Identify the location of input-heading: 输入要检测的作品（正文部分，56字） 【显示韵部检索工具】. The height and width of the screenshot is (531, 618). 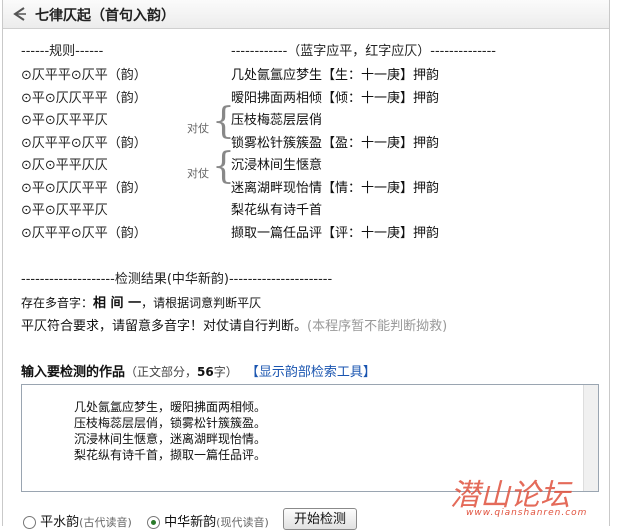
(198, 372).